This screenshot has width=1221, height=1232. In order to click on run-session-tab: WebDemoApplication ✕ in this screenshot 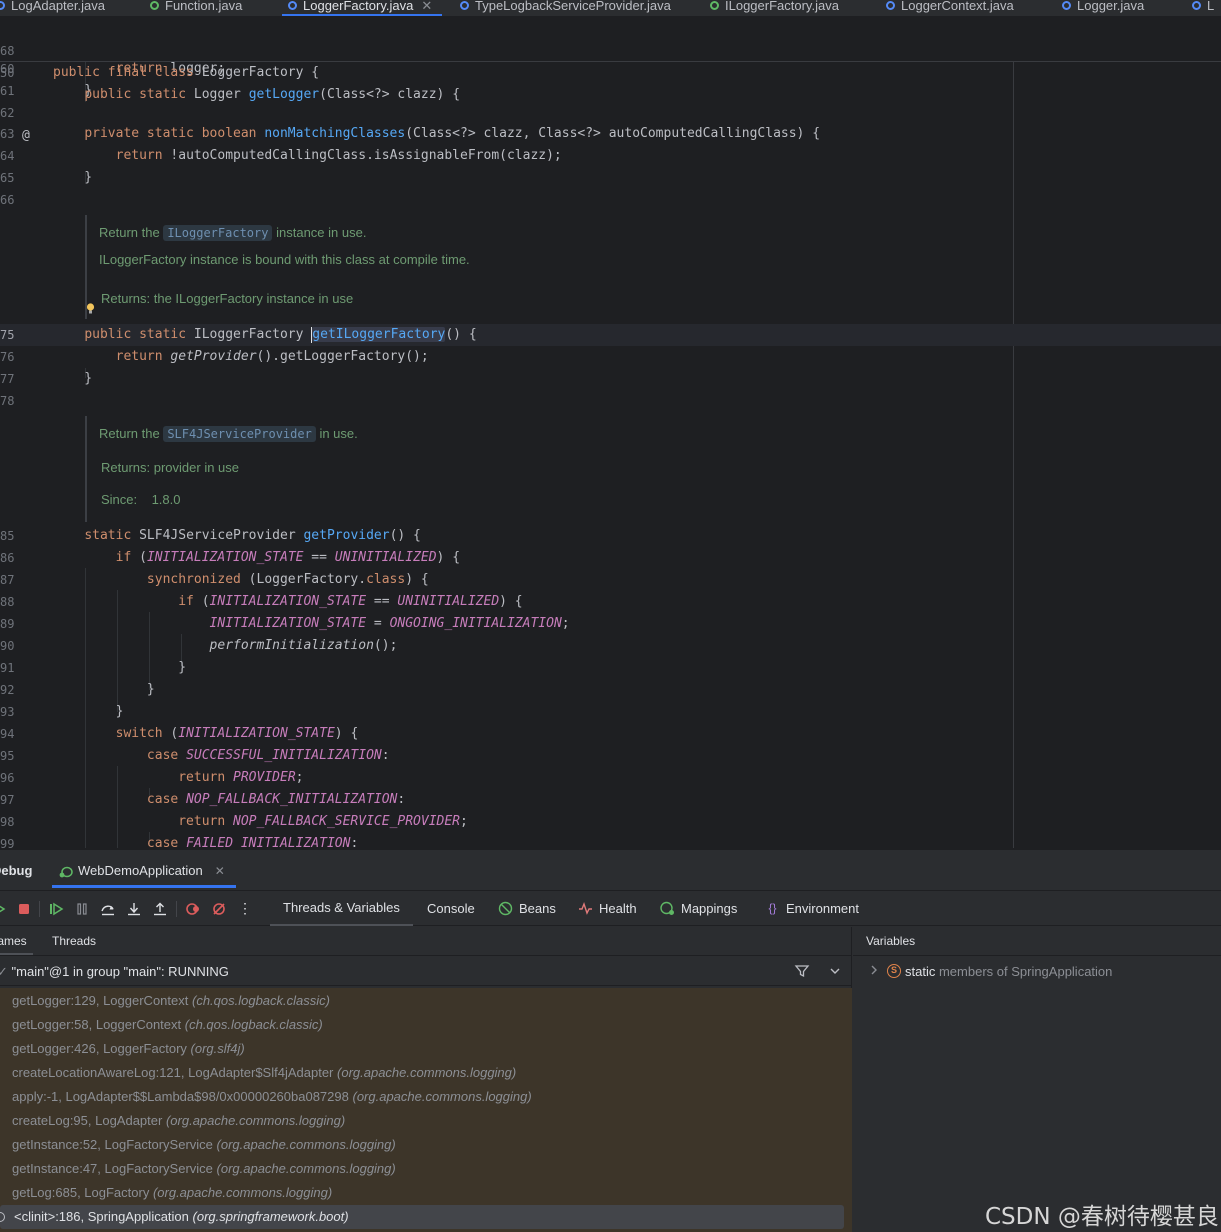, I will do `click(144, 872)`.